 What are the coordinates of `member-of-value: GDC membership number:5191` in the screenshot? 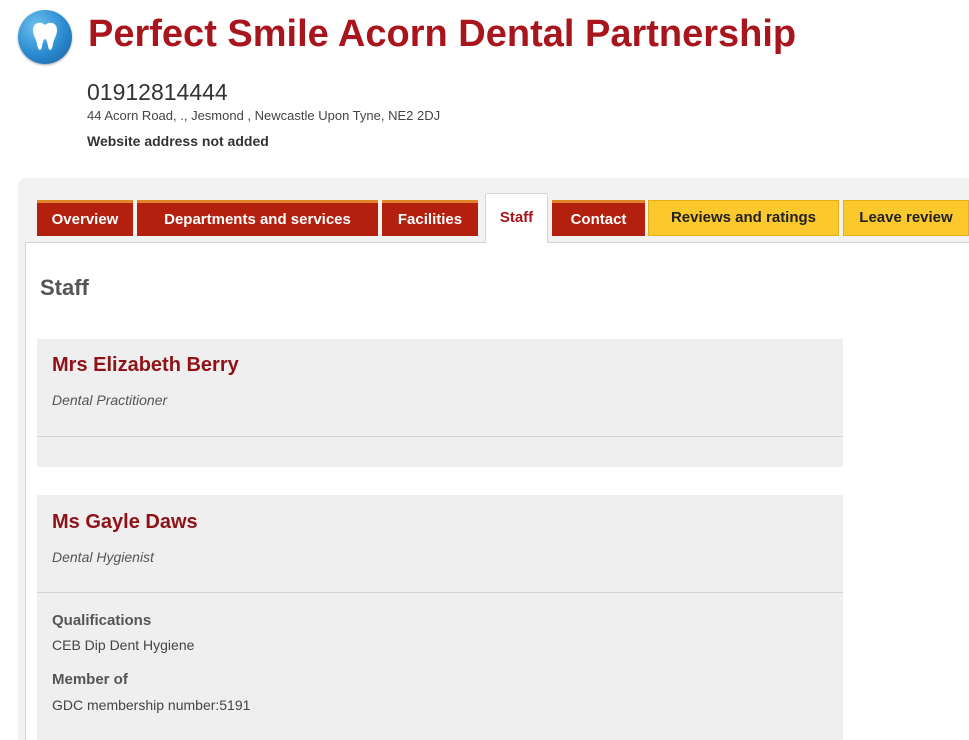 It's located at (151, 705).